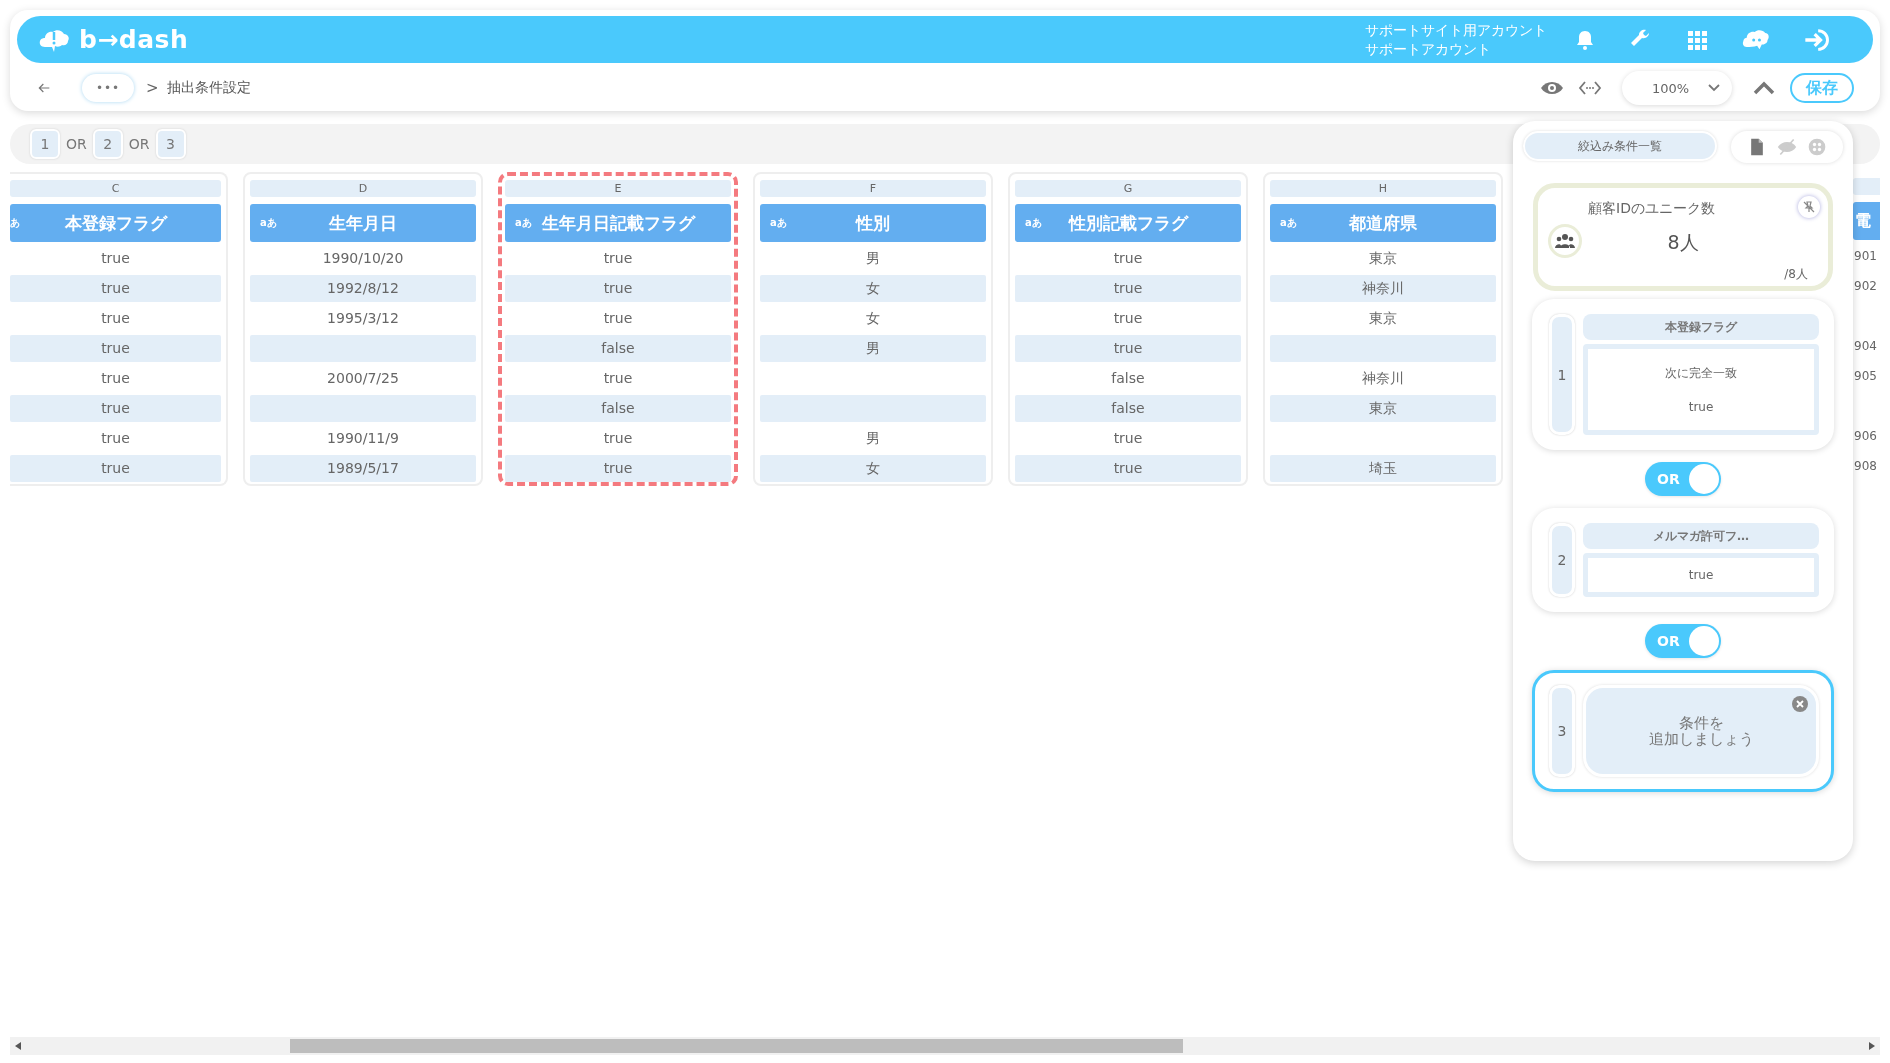 This screenshot has height=1063, width=1890. I want to click on dots-circle-icon, so click(1817, 147).